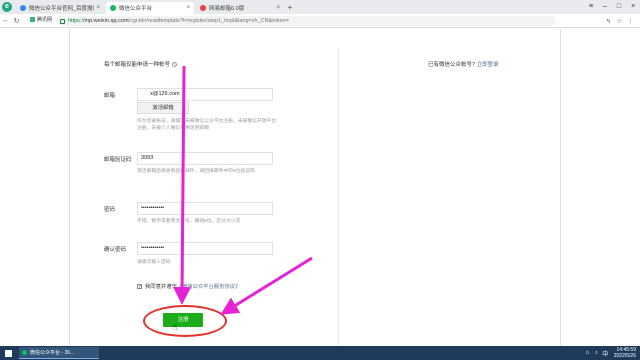 This screenshot has width=640, height=360. Describe the element at coordinates (338, 197) in the screenshot. I see `column-divider` at that location.